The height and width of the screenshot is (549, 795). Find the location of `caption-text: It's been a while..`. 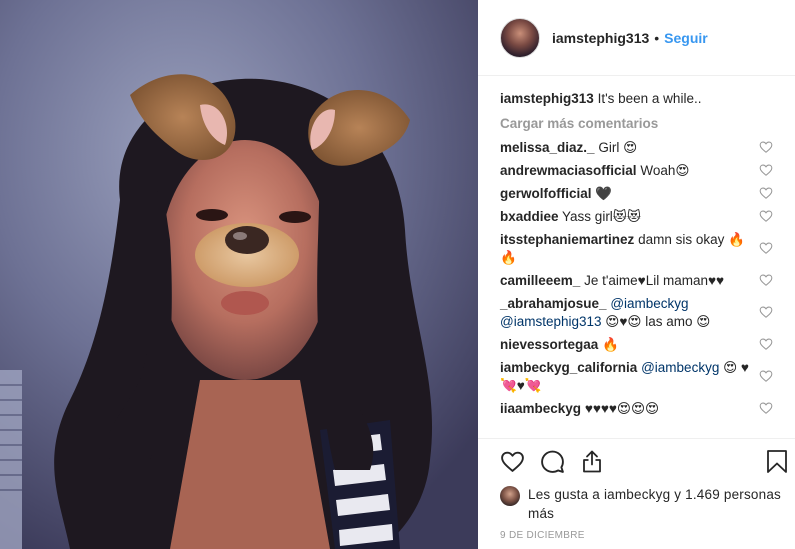

caption-text: It's been a while.. is located at coordinates (649, 98).